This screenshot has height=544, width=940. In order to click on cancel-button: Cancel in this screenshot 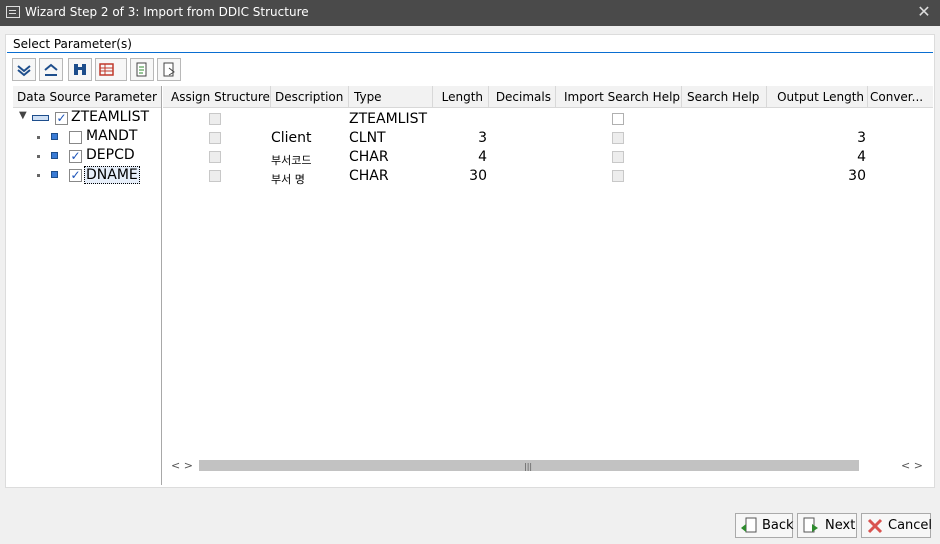, I will do `click(897, 525)`.